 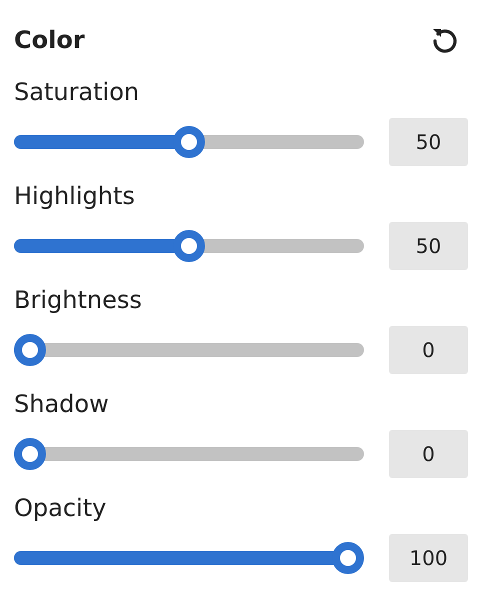 I want to click on slider-label: Opacity, so click(x=60, y=508).